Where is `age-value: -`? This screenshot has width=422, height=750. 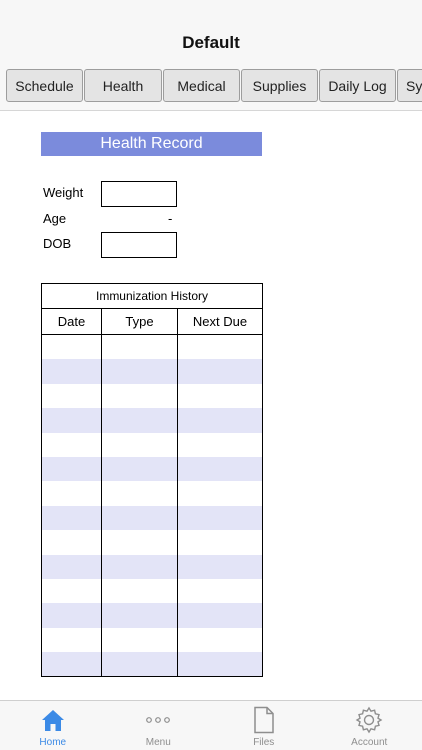
age-value: - is located at coordinates (170, 218).